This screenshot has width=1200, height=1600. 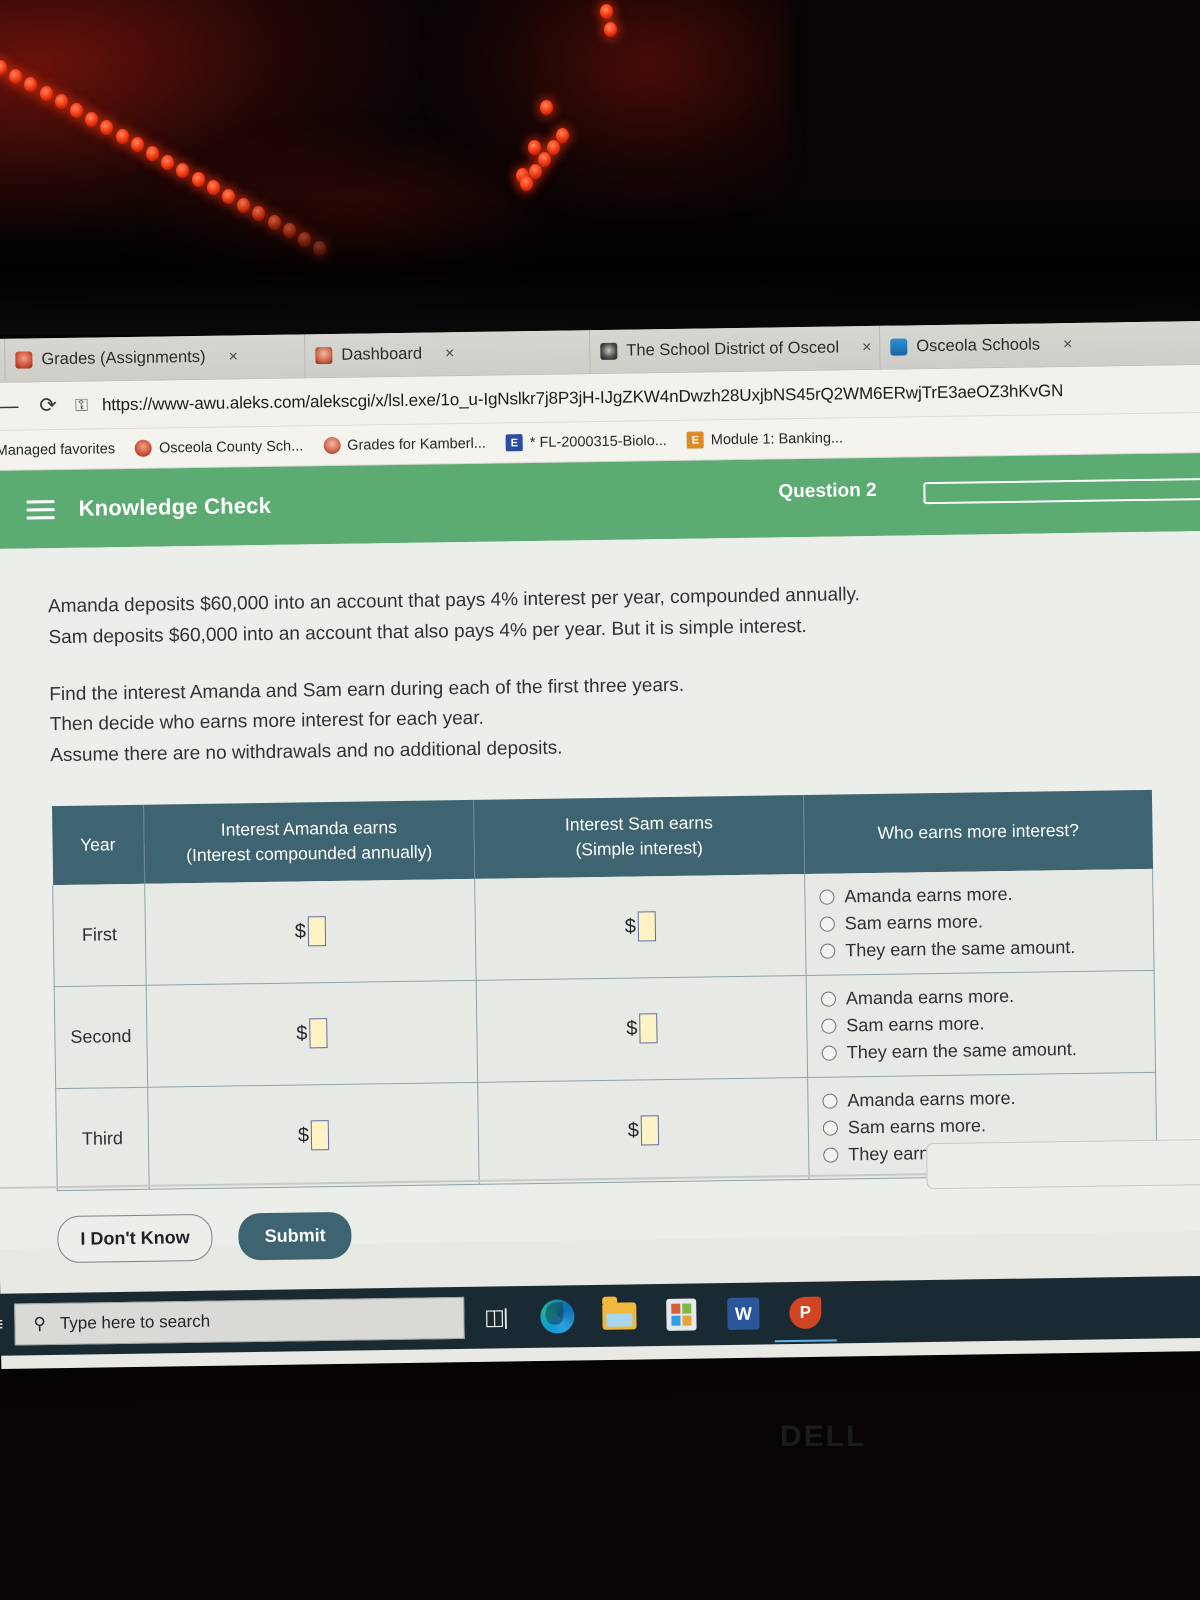 What do you see at coordinates (320, 1135) in the screenshot?
I see `amanda-interest-input-third` at bounding box center [320, 1135].